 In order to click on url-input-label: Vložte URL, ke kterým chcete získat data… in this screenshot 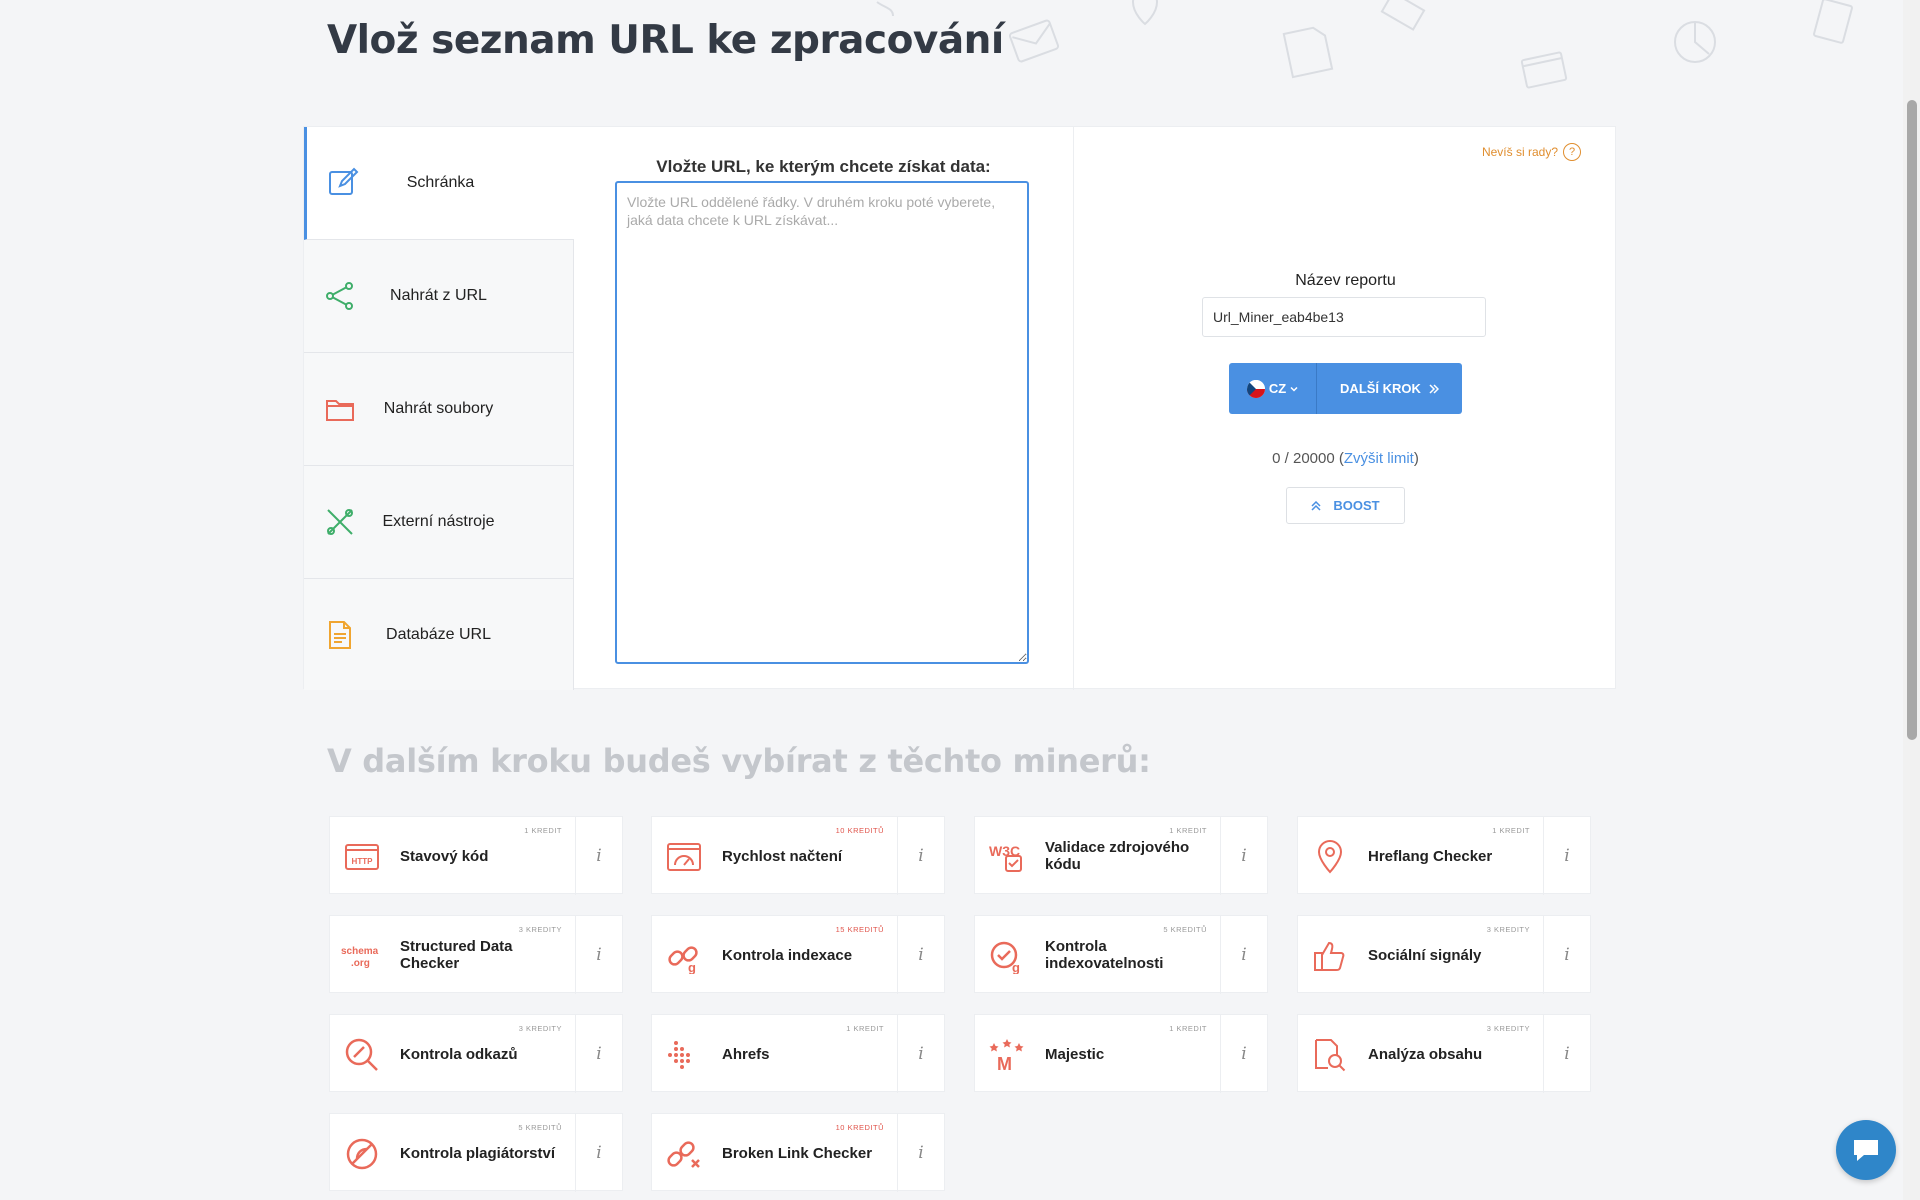, I will do `click(823, 166)`.